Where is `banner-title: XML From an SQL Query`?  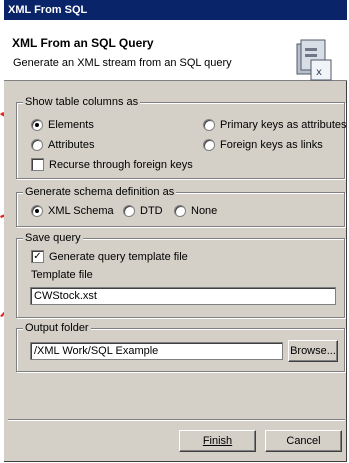 banner-title: XML From an SQL Query is located at coordinates (83, 43).